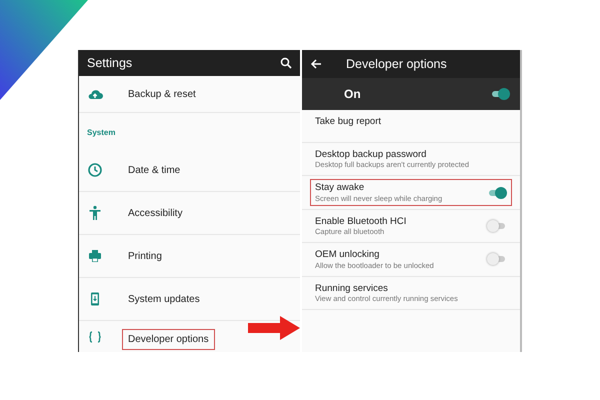 The height and width of the screenshot is (400, 600). Describe the element at coordinates (162, 94) in the screenshot. I see `settings-item: Backup & reset` at that location.